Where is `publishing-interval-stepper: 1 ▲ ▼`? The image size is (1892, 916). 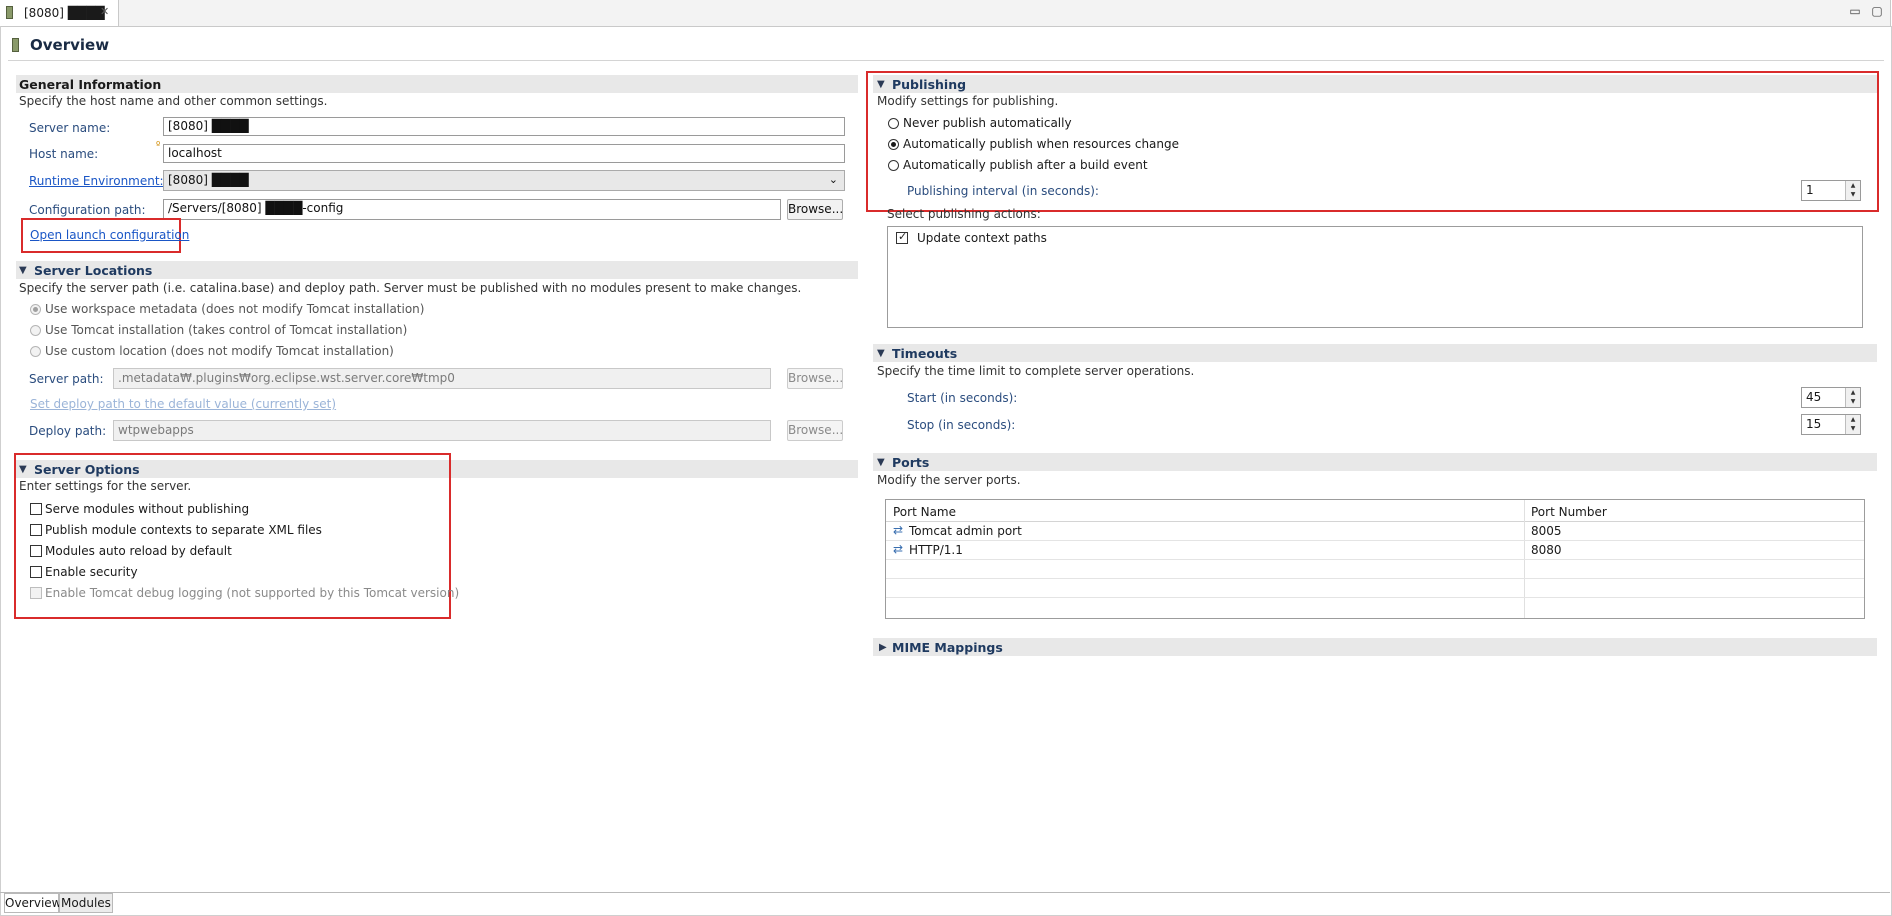 publishing-interval-stepper: 1 ▲ ▼ is located at coordinates (1831, 190).